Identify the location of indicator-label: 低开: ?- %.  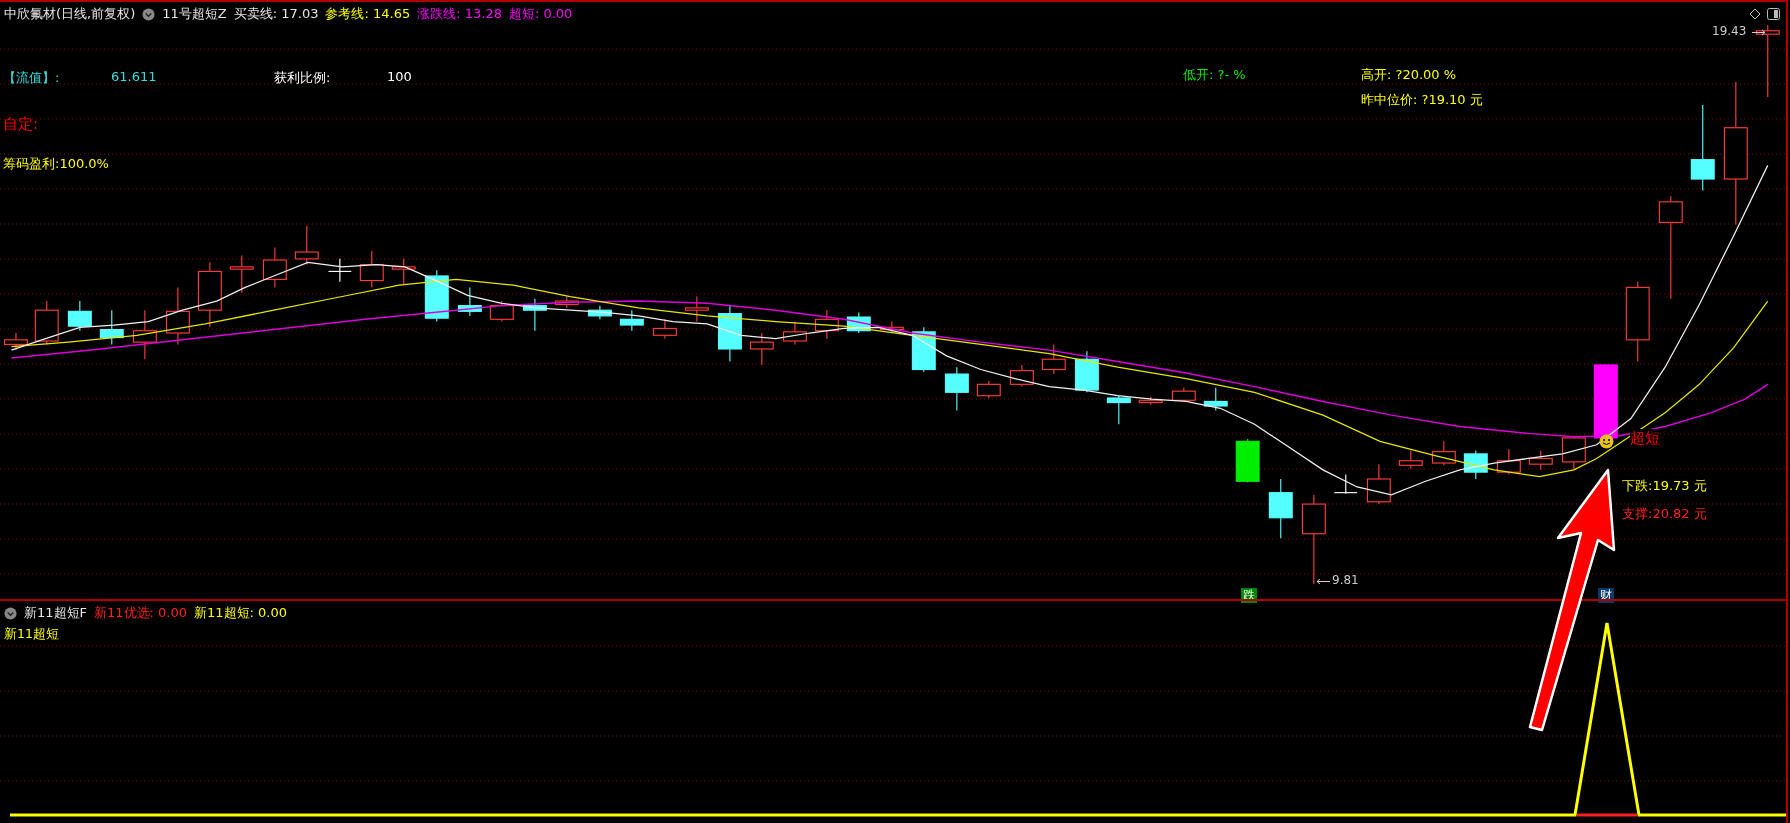
(1214, 75).